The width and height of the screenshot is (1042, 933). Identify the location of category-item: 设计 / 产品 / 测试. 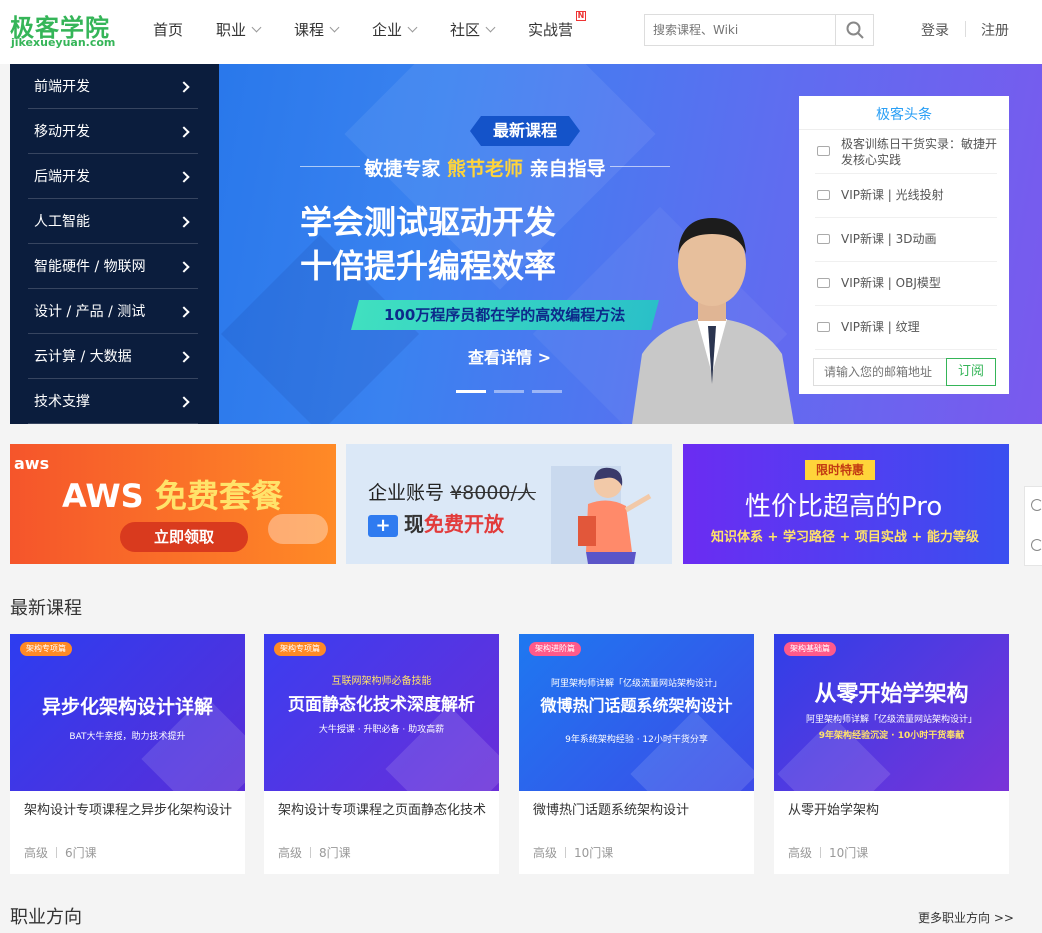
(113, 311).